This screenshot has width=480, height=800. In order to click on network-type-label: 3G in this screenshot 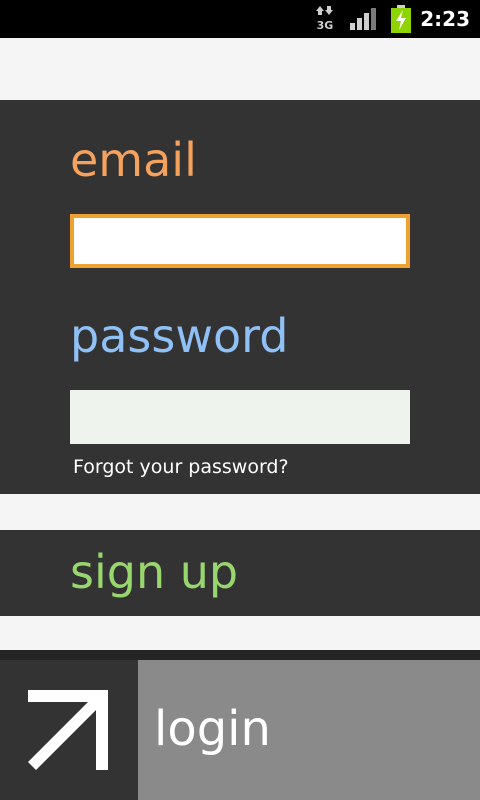, I will do `click(325, 25)`.